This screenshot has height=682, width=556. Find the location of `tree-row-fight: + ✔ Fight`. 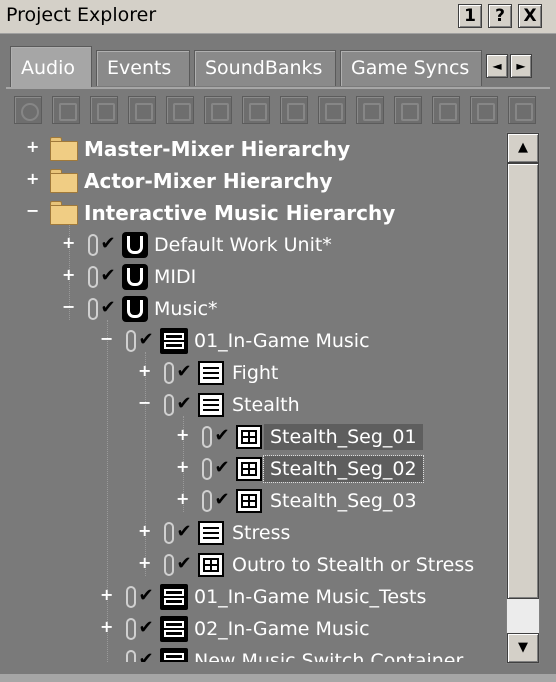

tree-row-fight: + ✔ Fight is located at coordinates (259, 373).